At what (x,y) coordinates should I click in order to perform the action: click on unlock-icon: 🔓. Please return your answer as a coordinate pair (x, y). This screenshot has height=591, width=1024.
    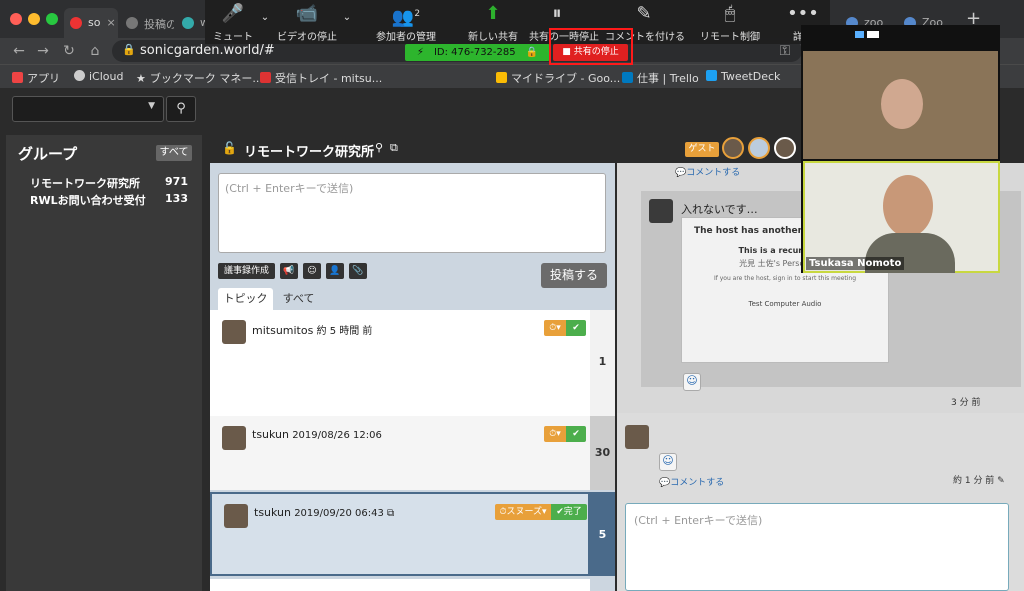
    Looking at the image, I should click on (229, 148).